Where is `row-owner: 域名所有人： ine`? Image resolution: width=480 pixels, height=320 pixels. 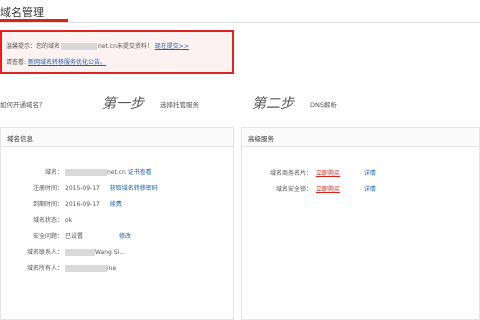
row-owner: 域名所有人： ine is located at coordinates (58, 267).